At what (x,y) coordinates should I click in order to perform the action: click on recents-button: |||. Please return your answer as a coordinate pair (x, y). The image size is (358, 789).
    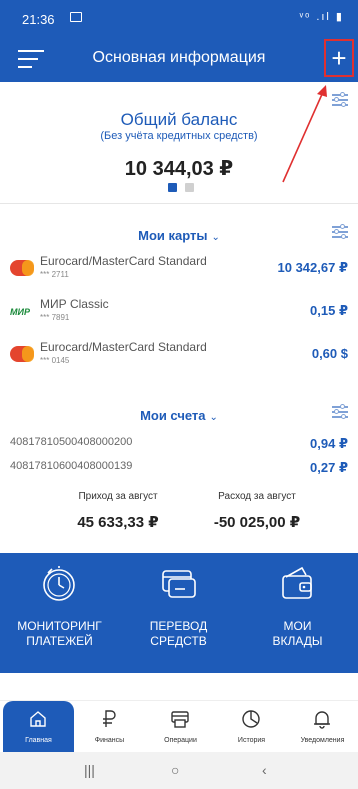
    Looking at the image, I should click on (89, 770).